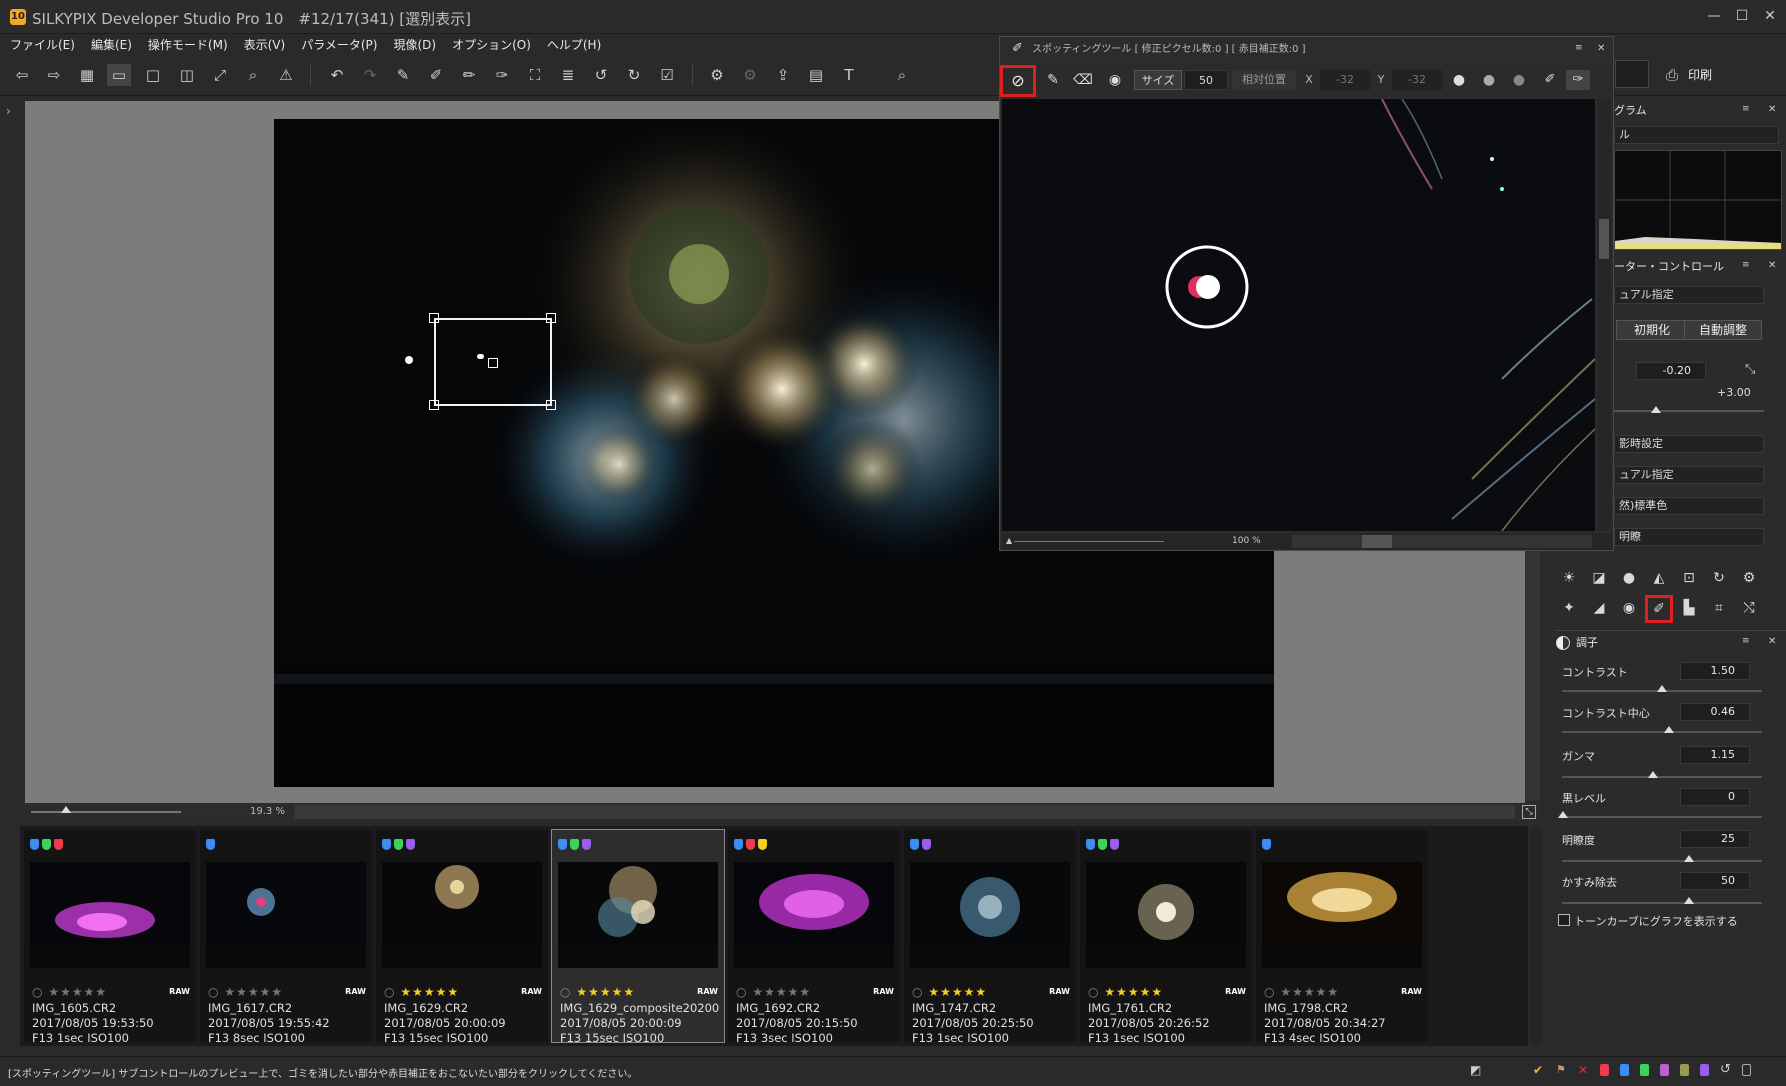 This screenshot has width=1786, height=1086. Describe the element at coordinates (1536, 936) in the screenshot. I see `filmstrip-scrollbar` at that location.